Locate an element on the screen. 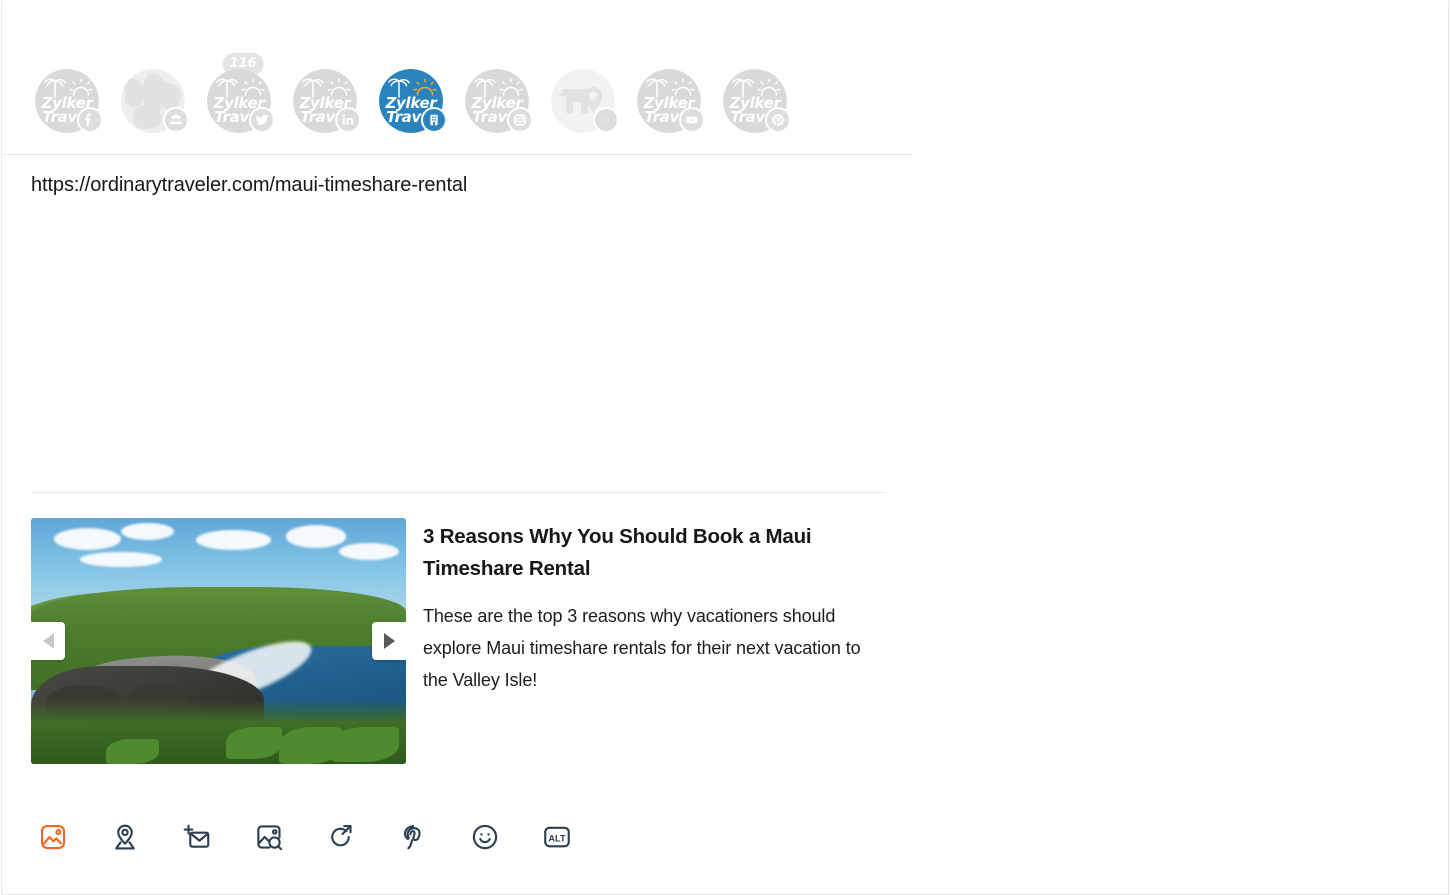  envelope-add-icon is located at coordinates (197, 838).